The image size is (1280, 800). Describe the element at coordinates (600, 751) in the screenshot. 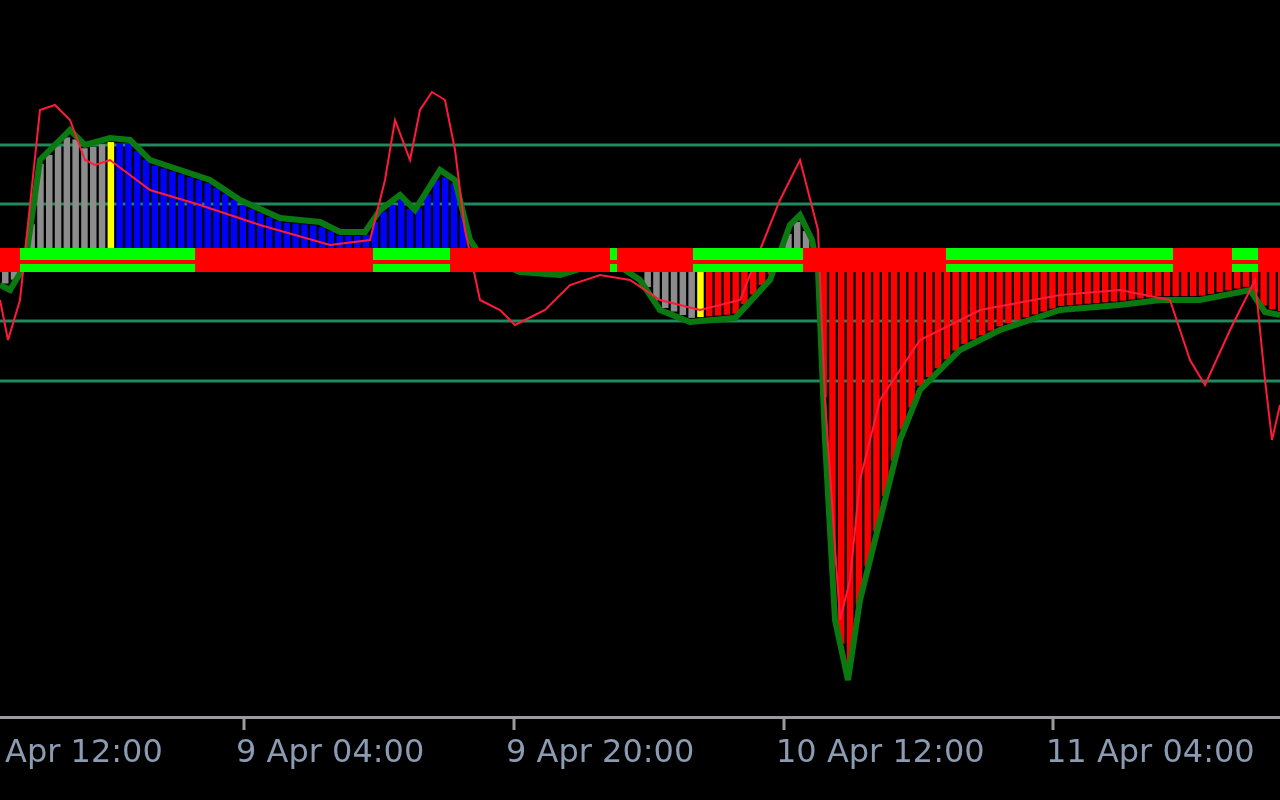

I see `time-axis-label: 9 Apr 20:00` at that location.